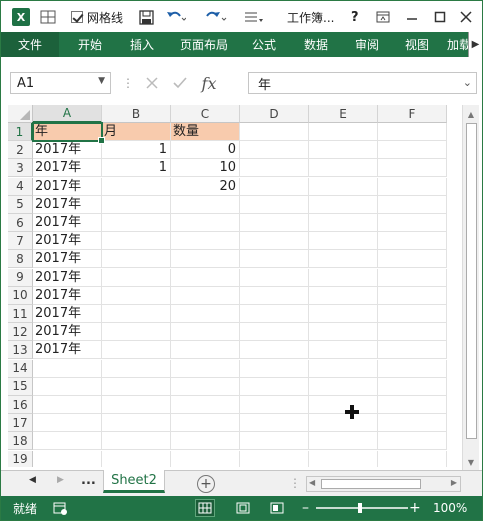 The image size is (483, 521). I want to click on tab-data: 数据, so click(316, 44).